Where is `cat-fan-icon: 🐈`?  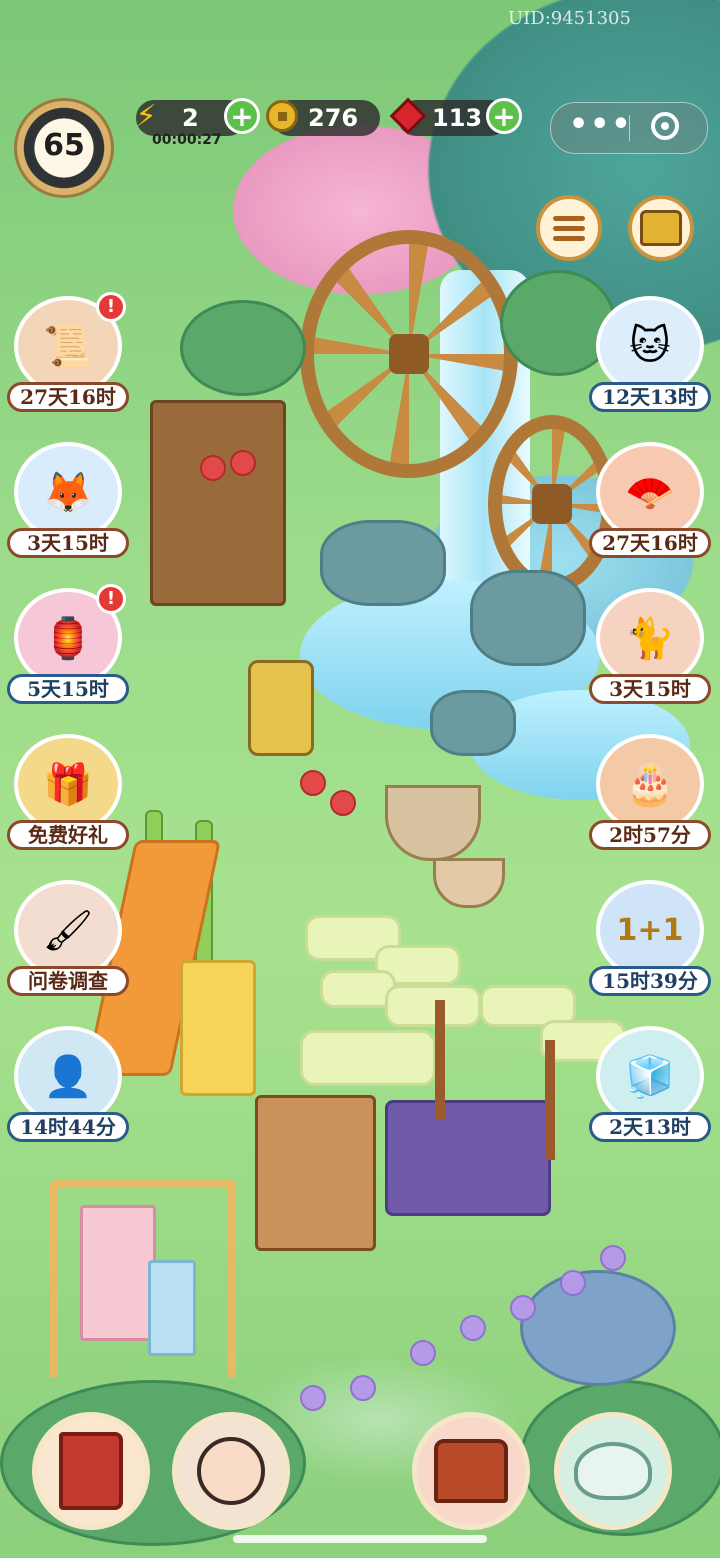
cat-fan-icon: 🐈 is located at coordinates (650, 638).